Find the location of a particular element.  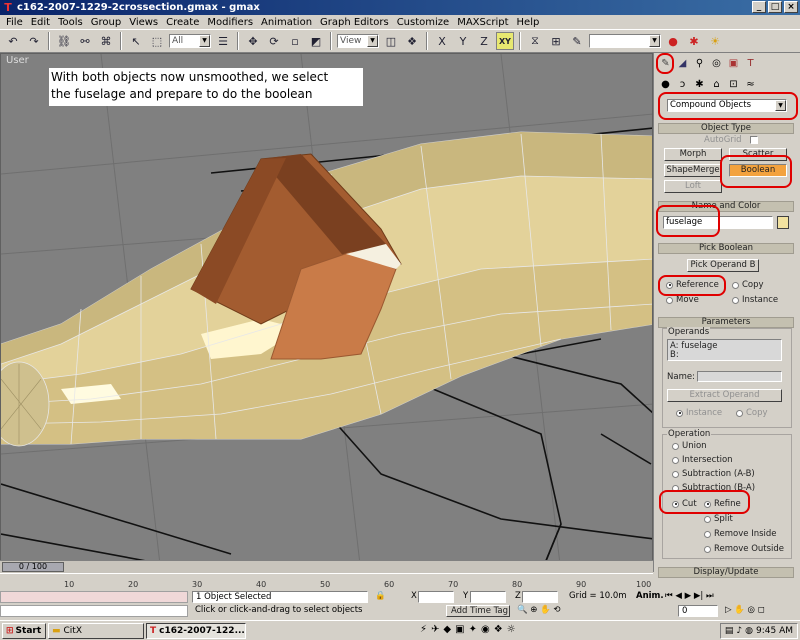

morph-button: Morph is located at coordinates (693, 154).